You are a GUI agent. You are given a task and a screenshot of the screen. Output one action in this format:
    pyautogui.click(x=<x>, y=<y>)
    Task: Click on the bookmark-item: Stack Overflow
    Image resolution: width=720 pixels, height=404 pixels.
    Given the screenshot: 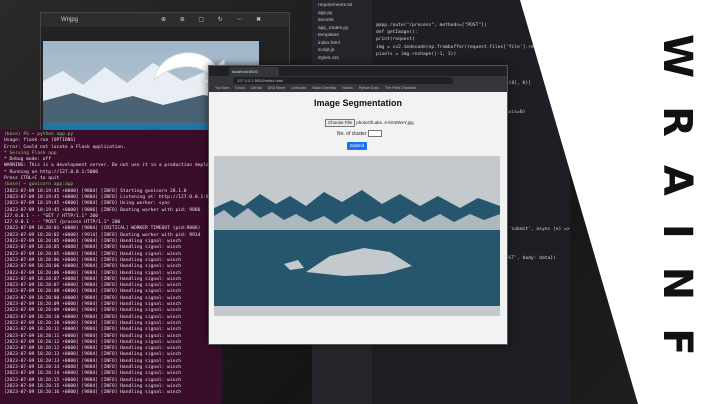 What is the action you would take?
    pyautogui.click(x=324, y=88)
    